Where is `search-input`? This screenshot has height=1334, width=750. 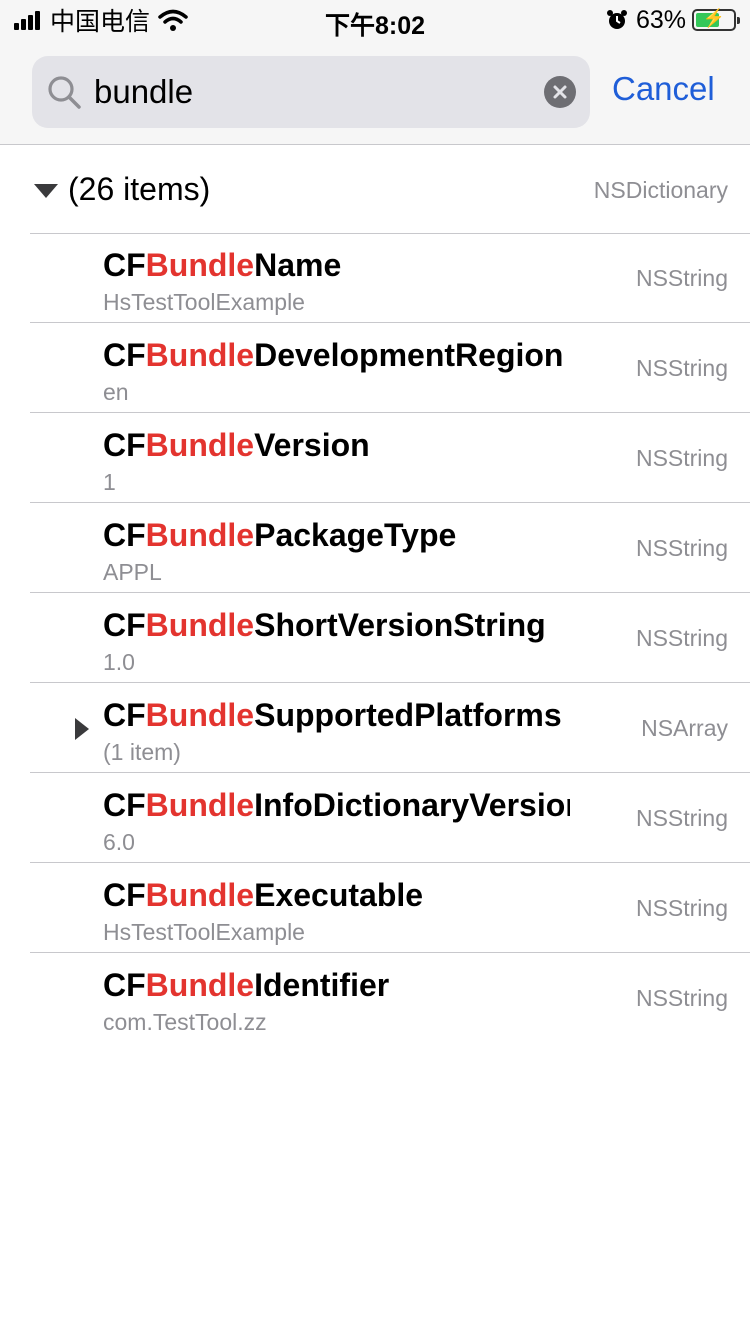 search-input is located at coordinates (324, 92).